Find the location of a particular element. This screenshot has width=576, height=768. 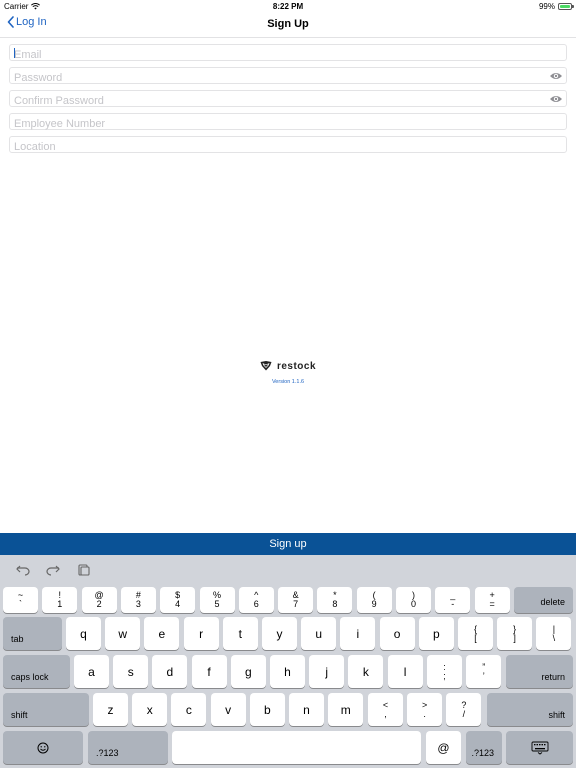

numbers-key-right: .?123 is located at coordinates (484, 747).